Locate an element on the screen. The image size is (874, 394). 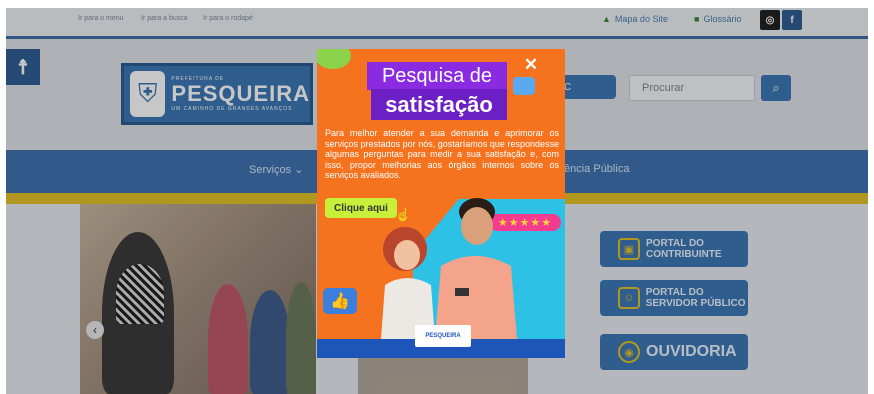
woman-illustration is located at coordinates (408, 283).